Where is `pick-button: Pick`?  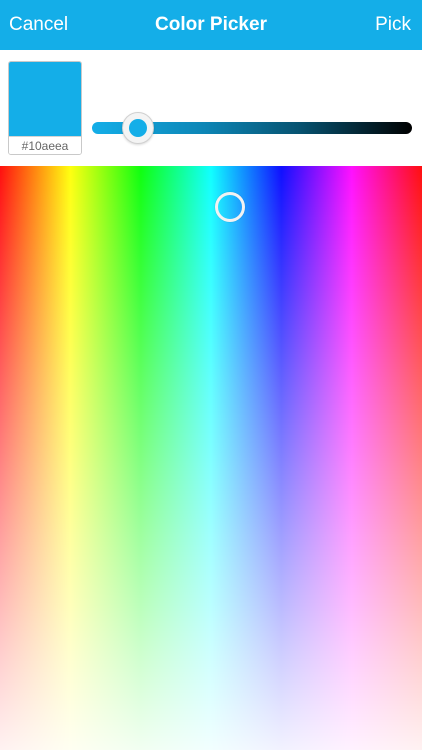 pick-button: Pick is located at coordinates (393, 25).